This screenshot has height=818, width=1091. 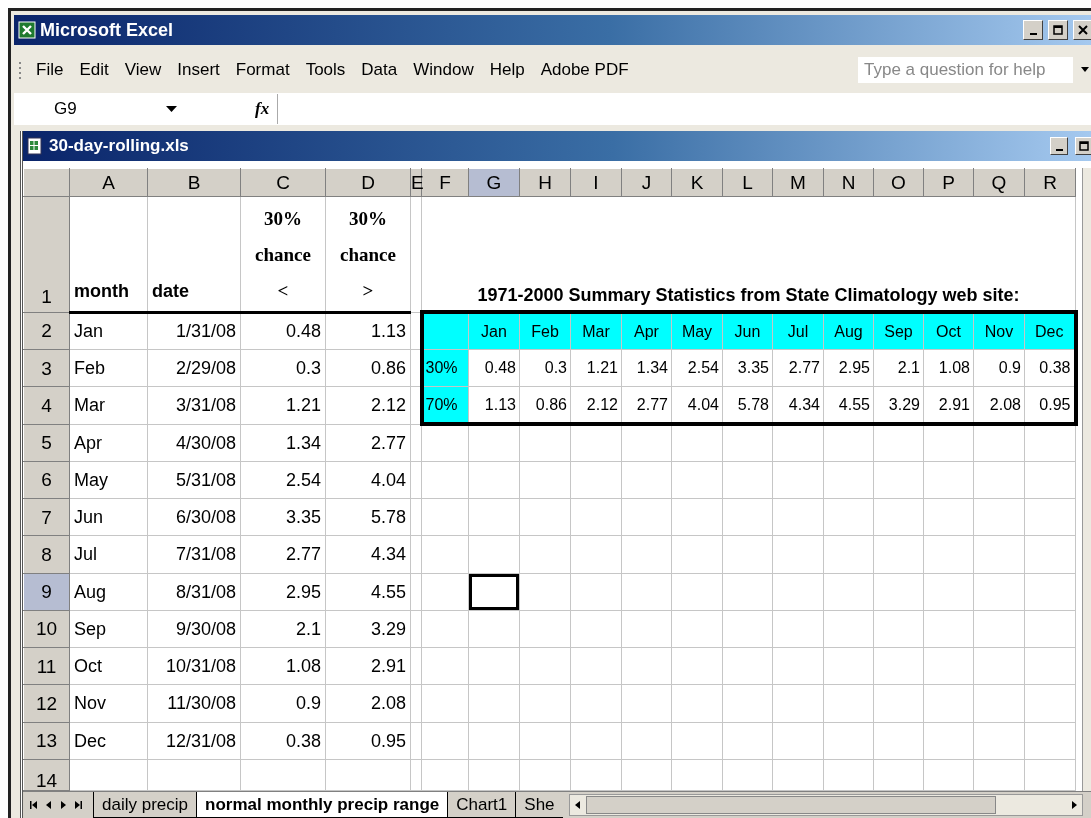 I want to click on column-header: P, so click(x=948, y=182).